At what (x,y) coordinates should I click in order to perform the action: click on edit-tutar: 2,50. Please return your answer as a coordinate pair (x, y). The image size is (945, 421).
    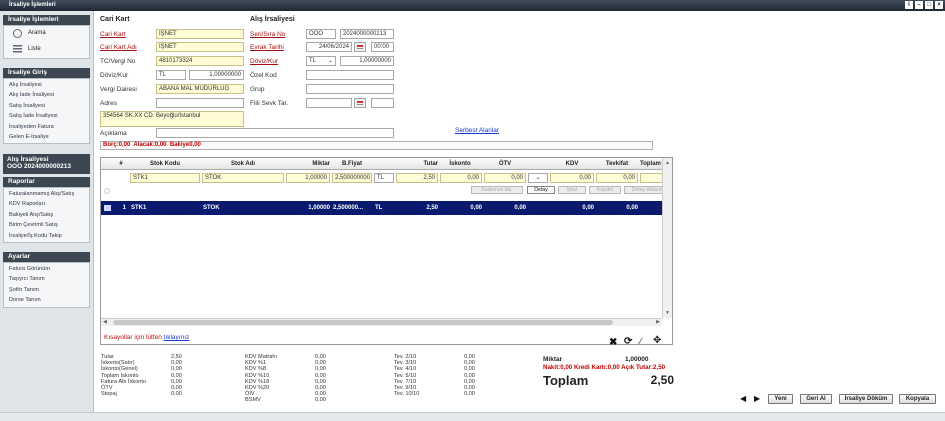
    Looking at the image, I should click on (417, 178).